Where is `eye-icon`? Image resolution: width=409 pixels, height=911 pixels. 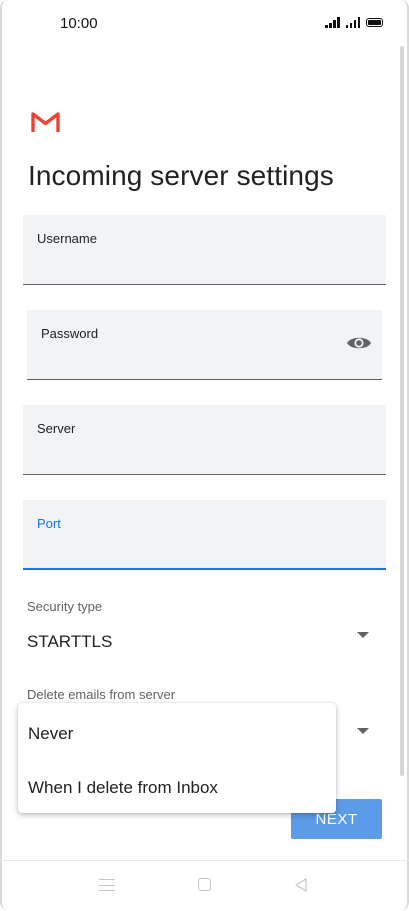 eye-icon is located at coordinates (359, 343).